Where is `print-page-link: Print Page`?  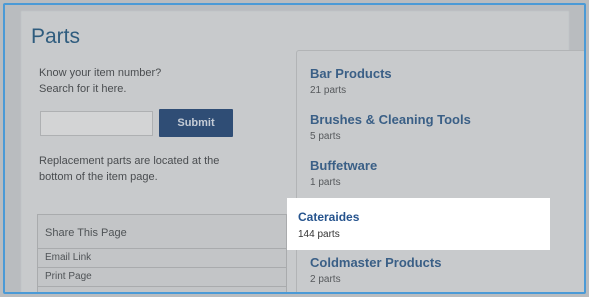
print-page-link: Print Page is located at coordinates (162, 277).